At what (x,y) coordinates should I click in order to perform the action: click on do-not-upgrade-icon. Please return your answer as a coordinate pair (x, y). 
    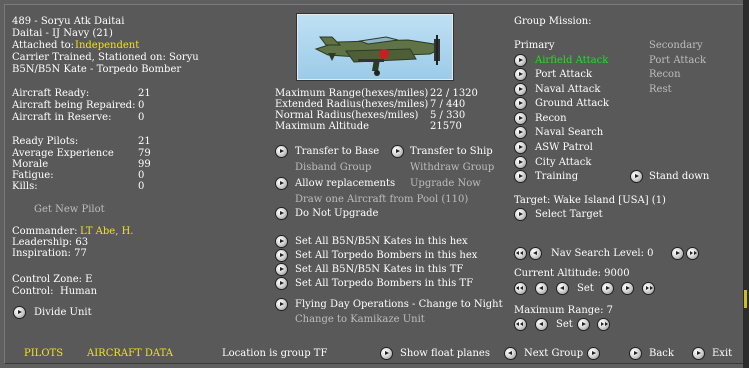
    Looking at the image, I should click on (281, 213).